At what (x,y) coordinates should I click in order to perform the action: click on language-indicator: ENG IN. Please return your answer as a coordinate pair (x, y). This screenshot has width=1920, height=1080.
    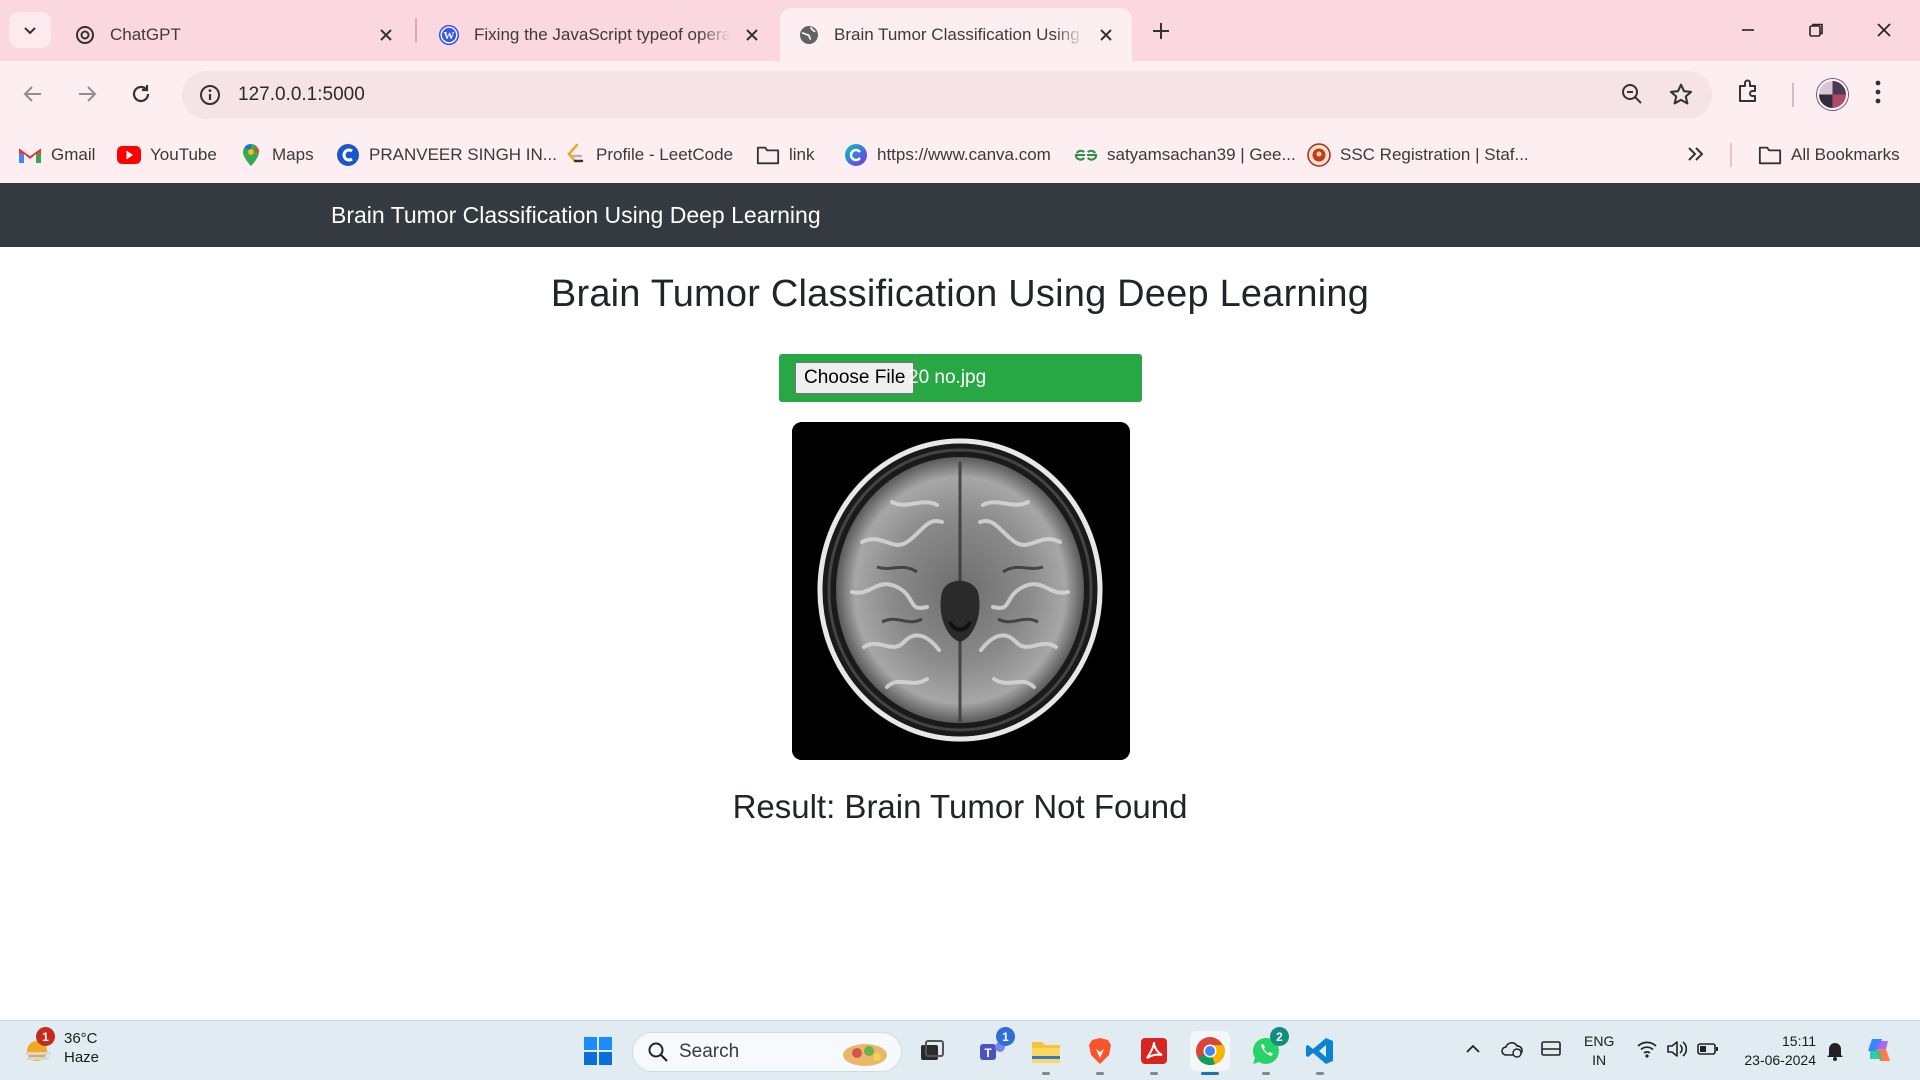
    Looking at the image, I should click on (1599, 1051).